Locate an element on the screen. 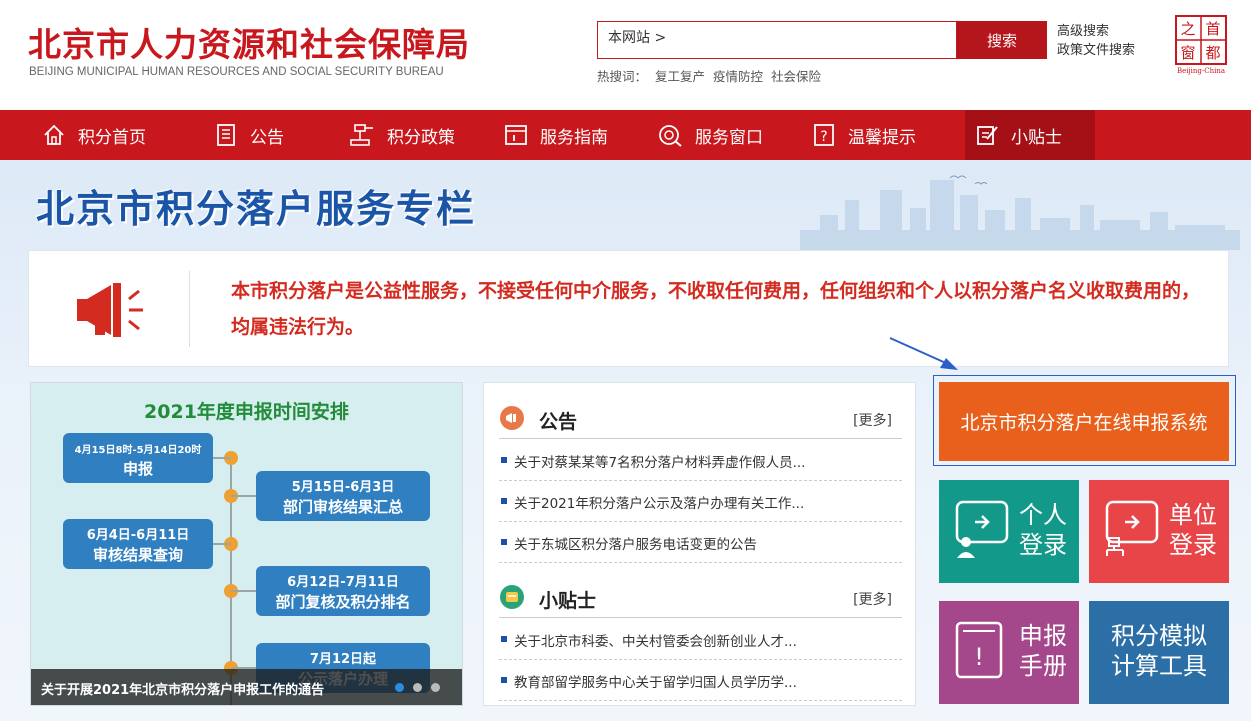 The height and width of the screenshot is (721, 1251). personal-login-button: 个人 登录 is located at coordinates (1009, 531).